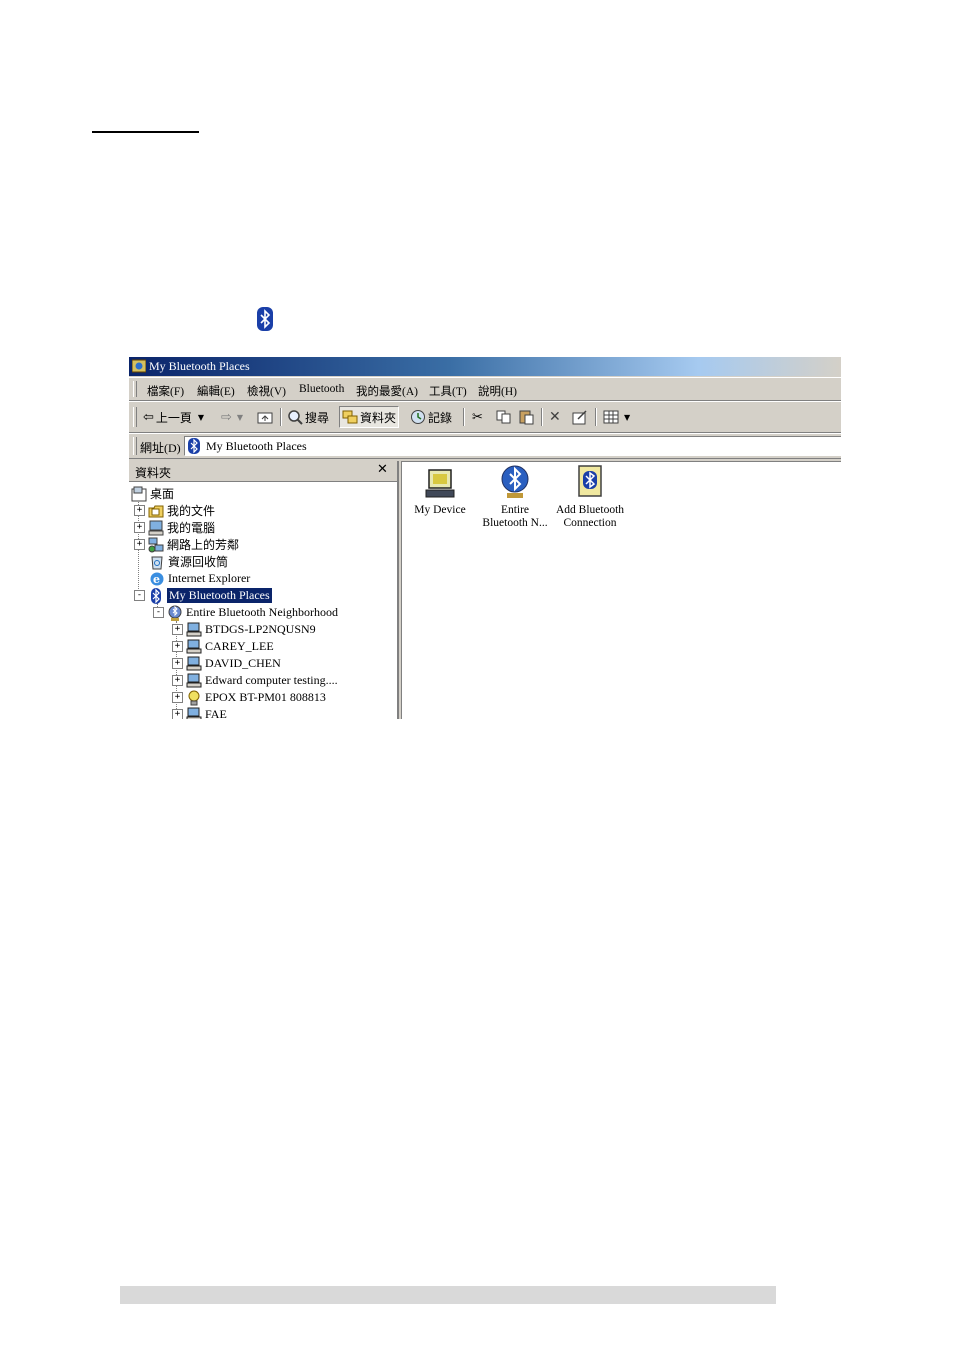  I want to click on tree-item-label: 資源回收筒, so click(198, 562).